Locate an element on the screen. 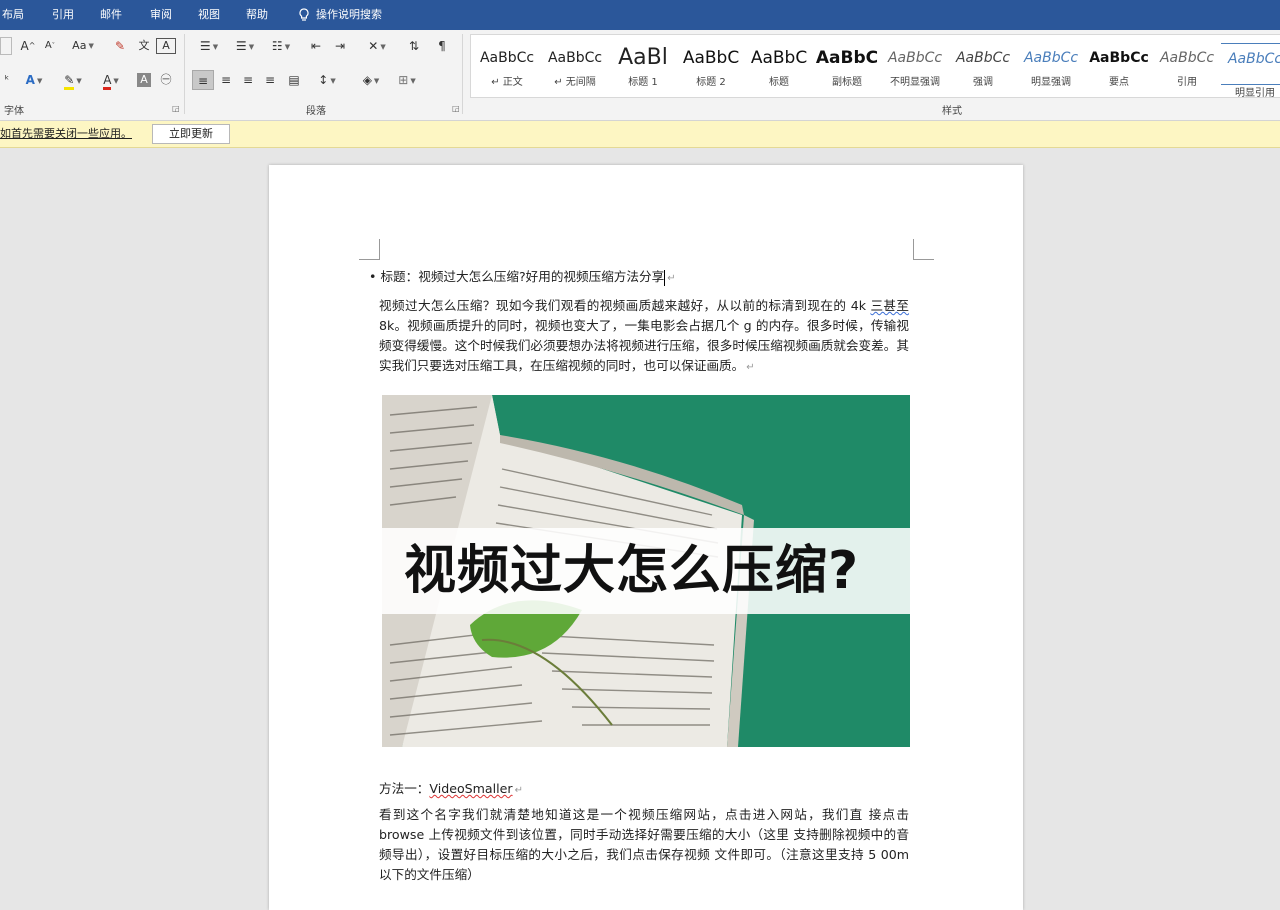 The width and height of the screenshot is (1280, 910). heading-text: 标题：视频过大怎么压缩?好用的视频压缩方法分享 is located at coordinates (522, 276).